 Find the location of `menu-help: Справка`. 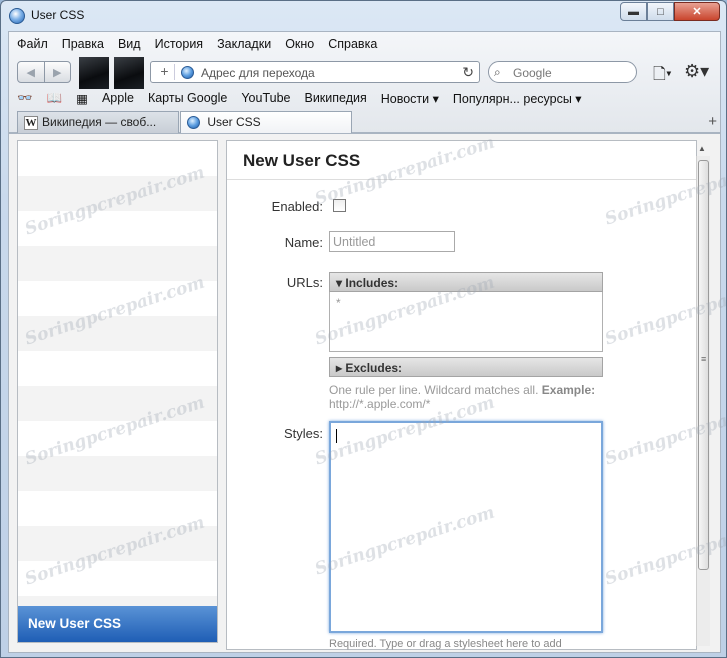

menu-help: Справка is located at coordinates (352, 44).